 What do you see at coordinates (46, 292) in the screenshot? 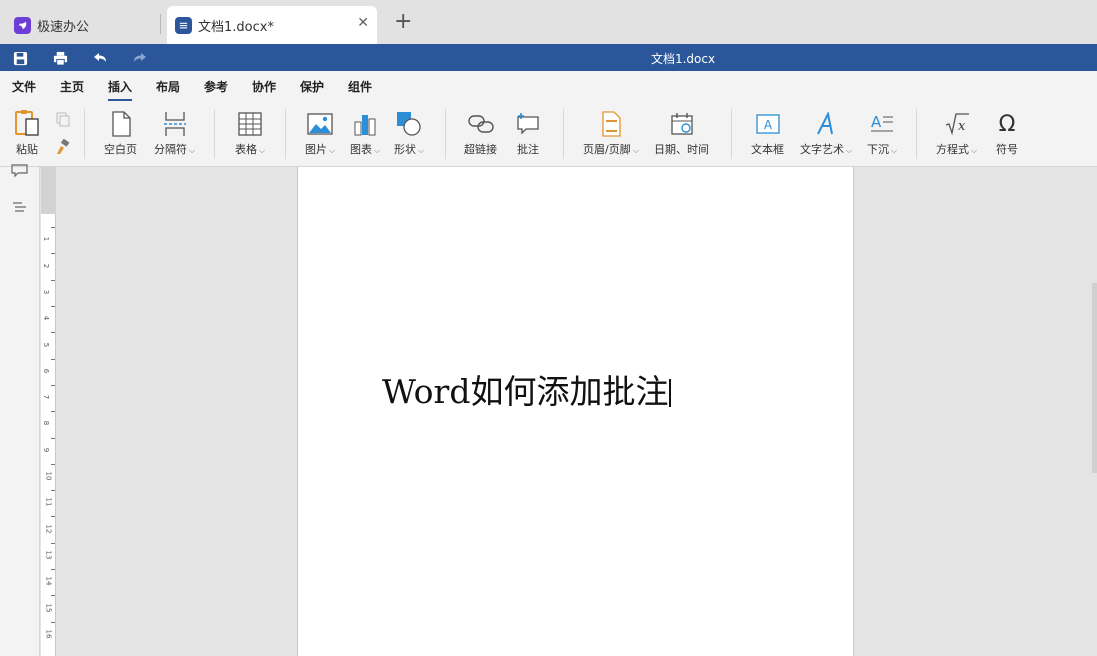
I see `ruler-number: 3` at bounding box center [46, 292].